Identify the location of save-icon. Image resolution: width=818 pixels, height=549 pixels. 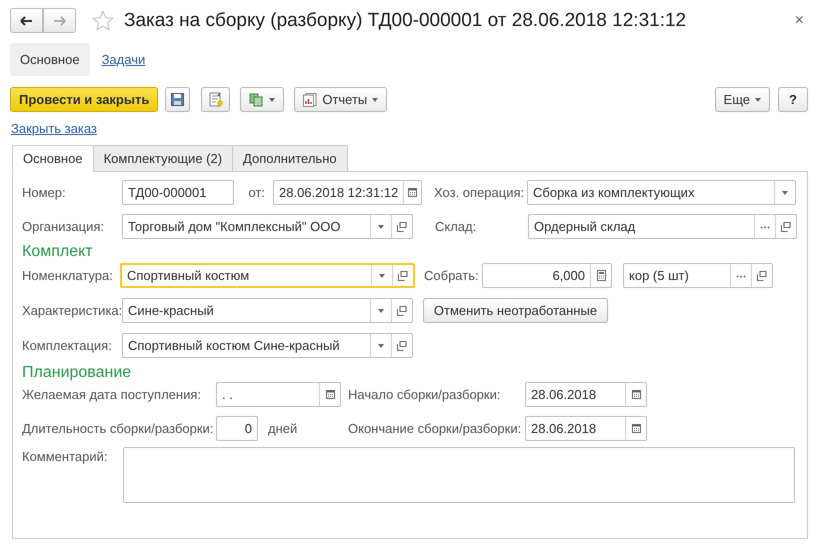
(177, 99).